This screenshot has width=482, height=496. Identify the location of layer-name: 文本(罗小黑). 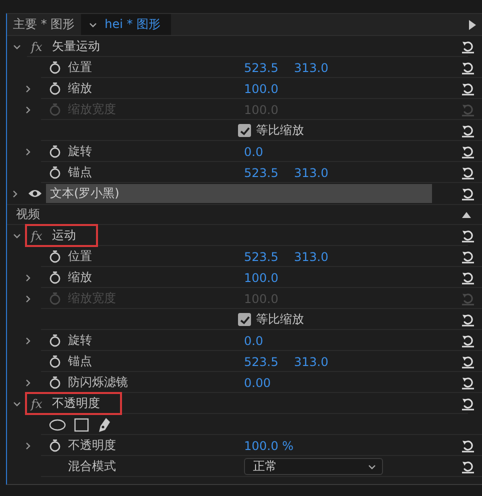
(239, 193).